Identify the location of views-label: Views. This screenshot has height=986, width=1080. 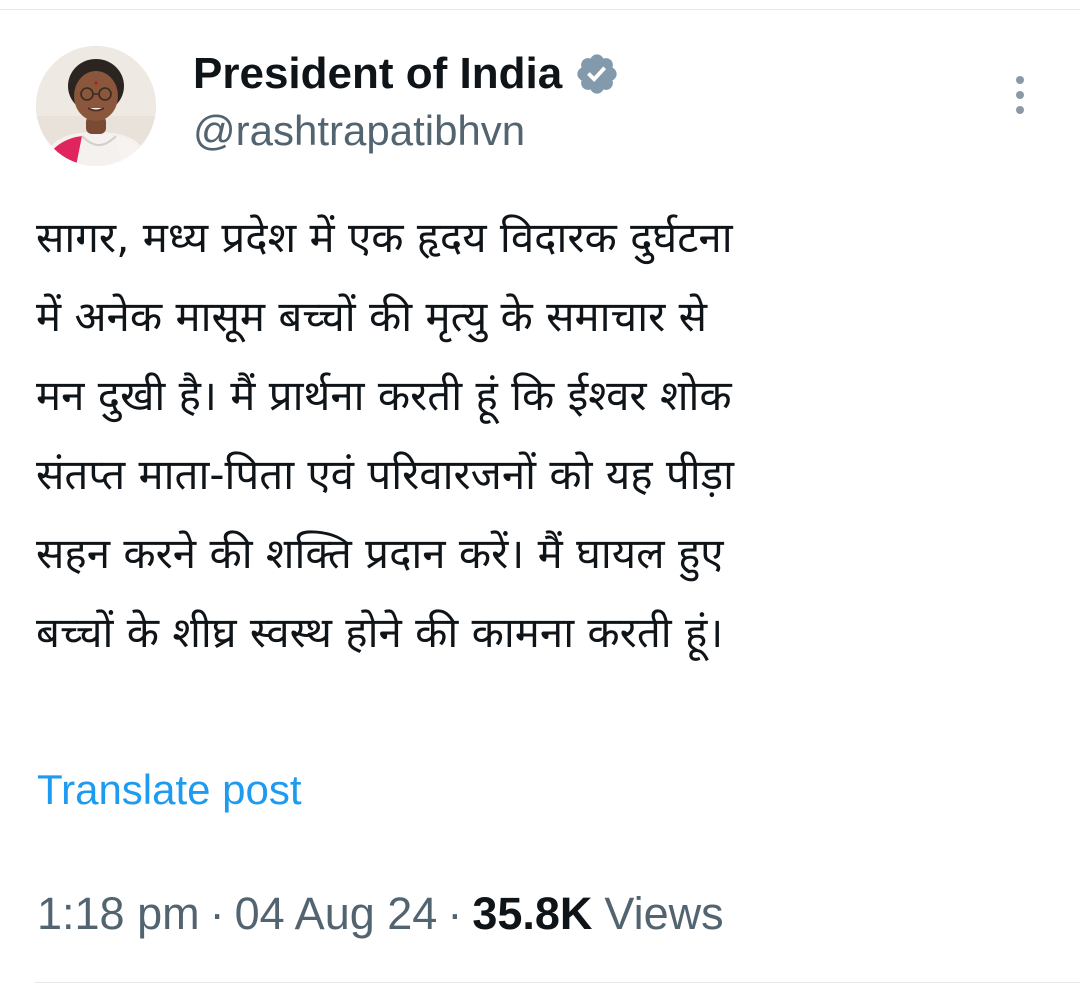
(664, 913).